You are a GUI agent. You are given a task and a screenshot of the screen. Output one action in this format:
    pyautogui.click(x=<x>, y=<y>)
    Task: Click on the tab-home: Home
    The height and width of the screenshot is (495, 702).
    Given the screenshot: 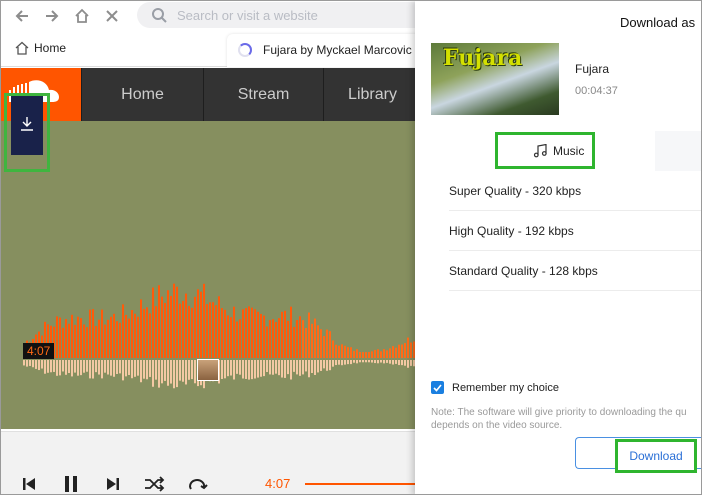 What is the action you would take?
    pyautogui.click(x=40, y=48)
    